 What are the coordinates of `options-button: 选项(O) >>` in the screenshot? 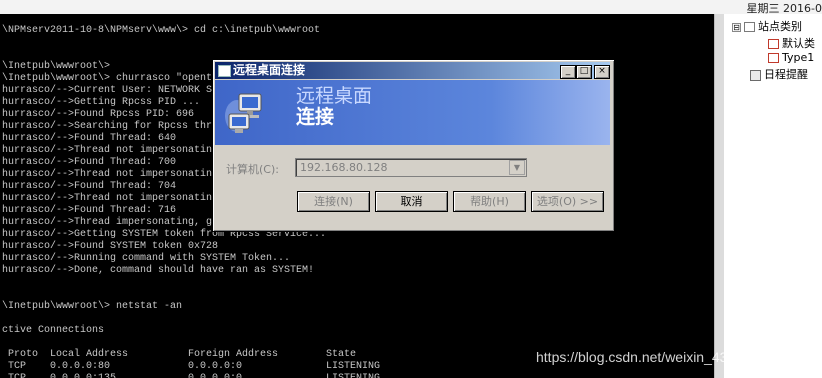 It's located at (567, 201).